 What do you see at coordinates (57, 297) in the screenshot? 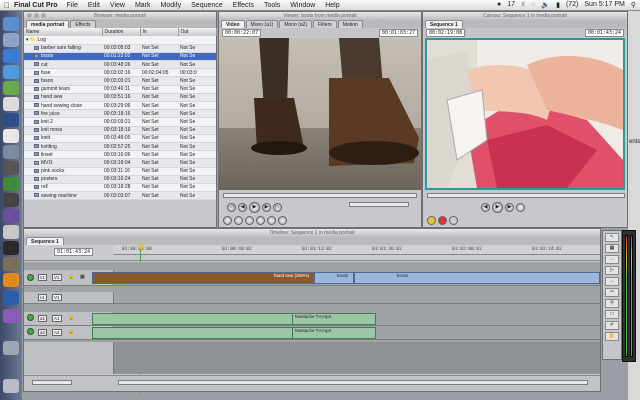
I see `destination-patch-v1-alt: V1` at bounding box center [57, 297].